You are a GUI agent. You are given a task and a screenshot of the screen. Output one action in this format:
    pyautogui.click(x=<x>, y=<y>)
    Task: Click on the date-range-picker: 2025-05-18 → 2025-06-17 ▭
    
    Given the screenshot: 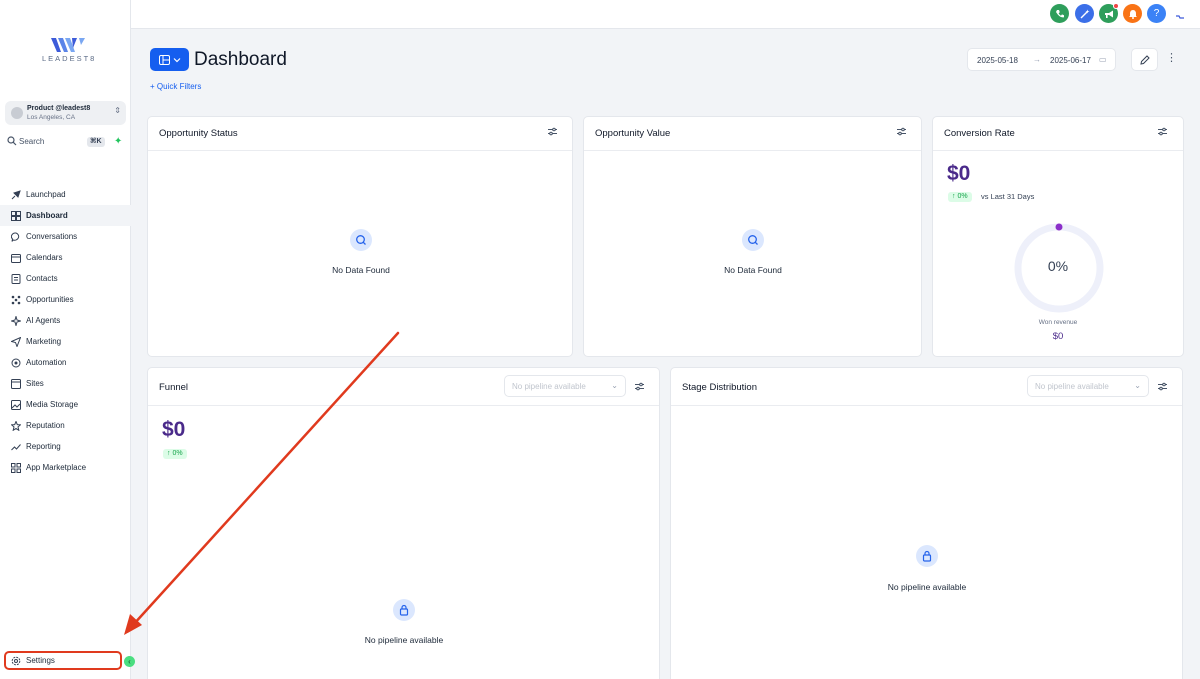 What is the action you would take?
    pyautogui.click(x=1041, y=59)
    